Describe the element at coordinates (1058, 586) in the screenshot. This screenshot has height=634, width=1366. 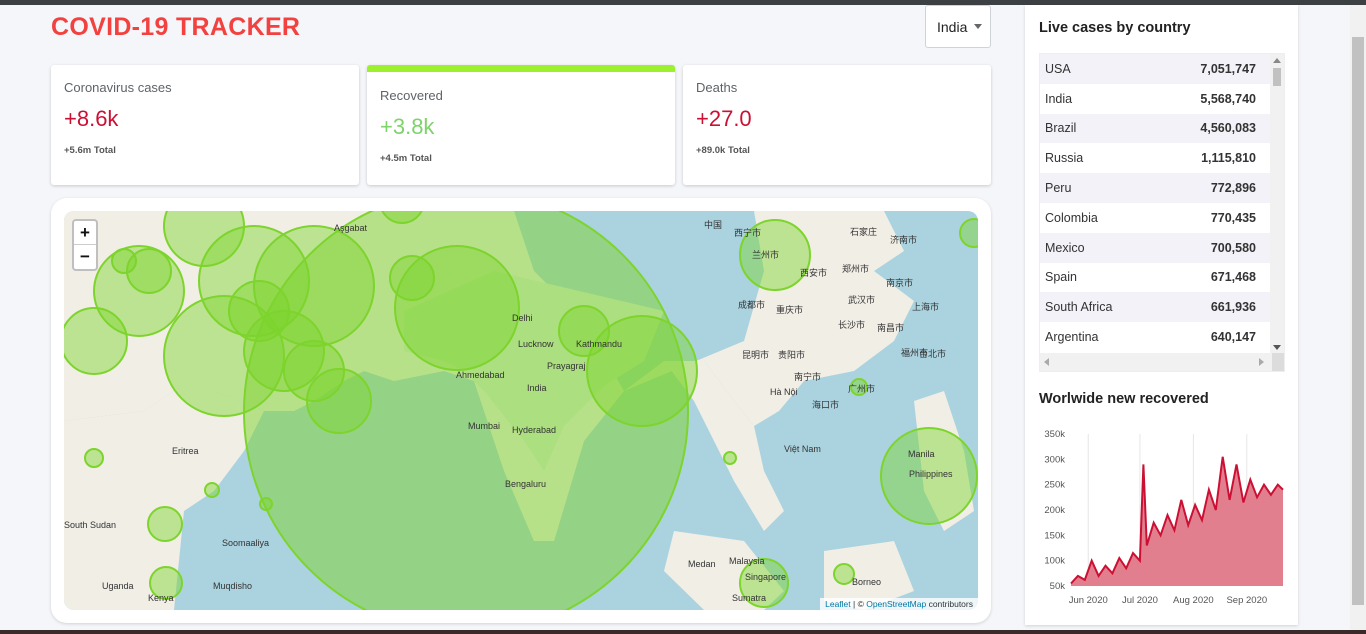
I see `y-tick-label: 50k` at that location.